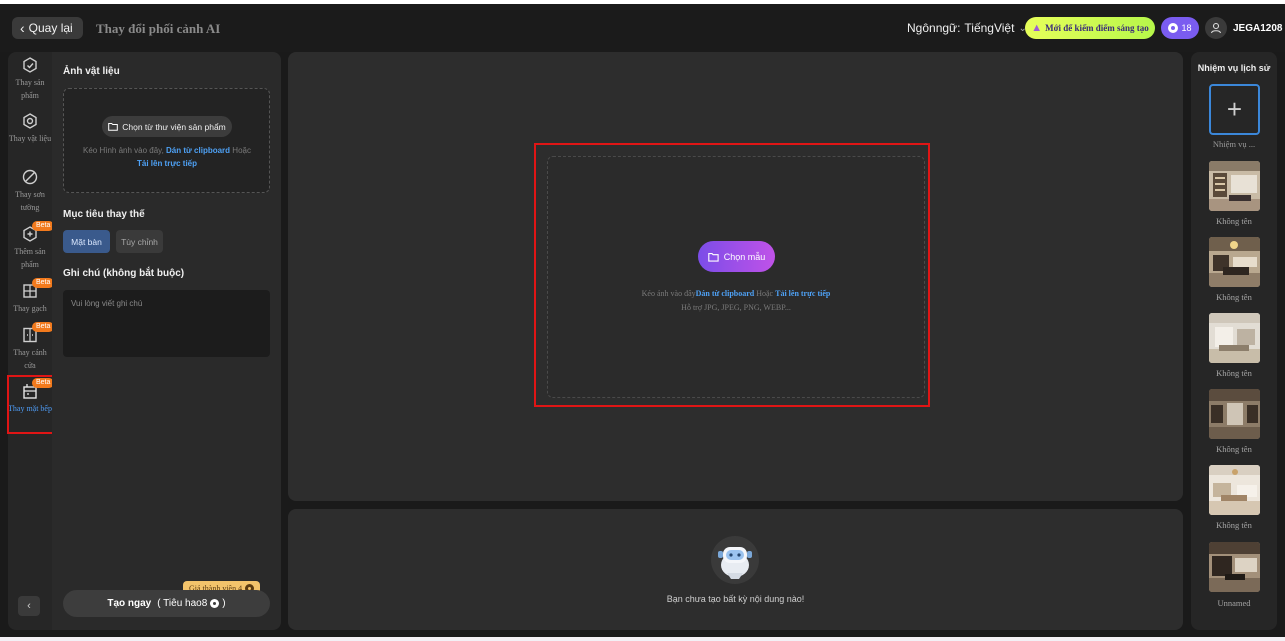  I want to click on user-icon, so click(1216, 28).